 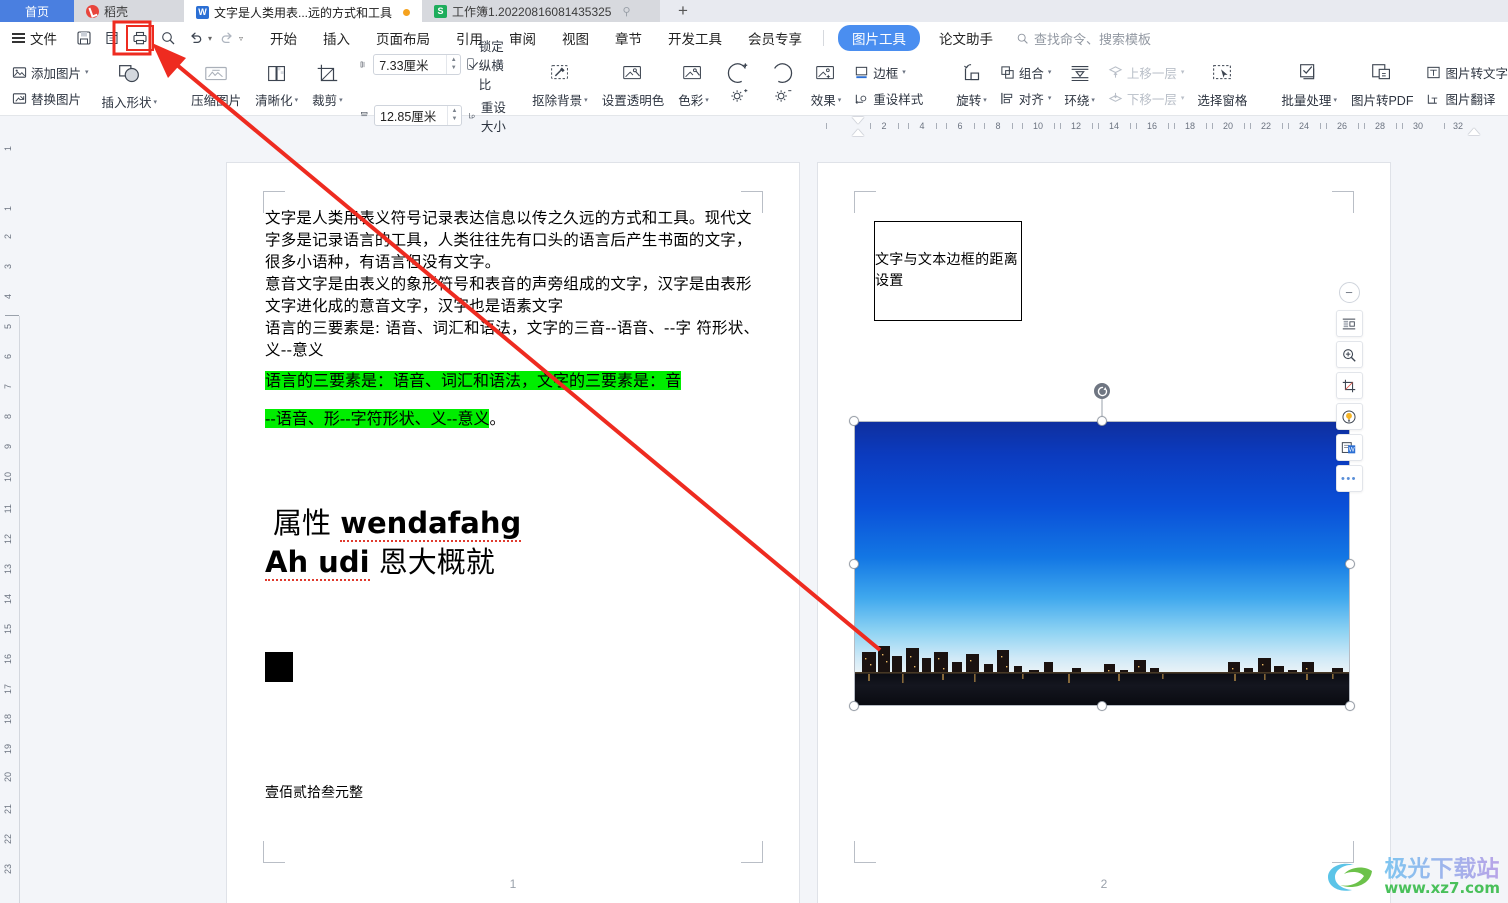 I want to click on selected-picture, so click(x=1102, y=547).